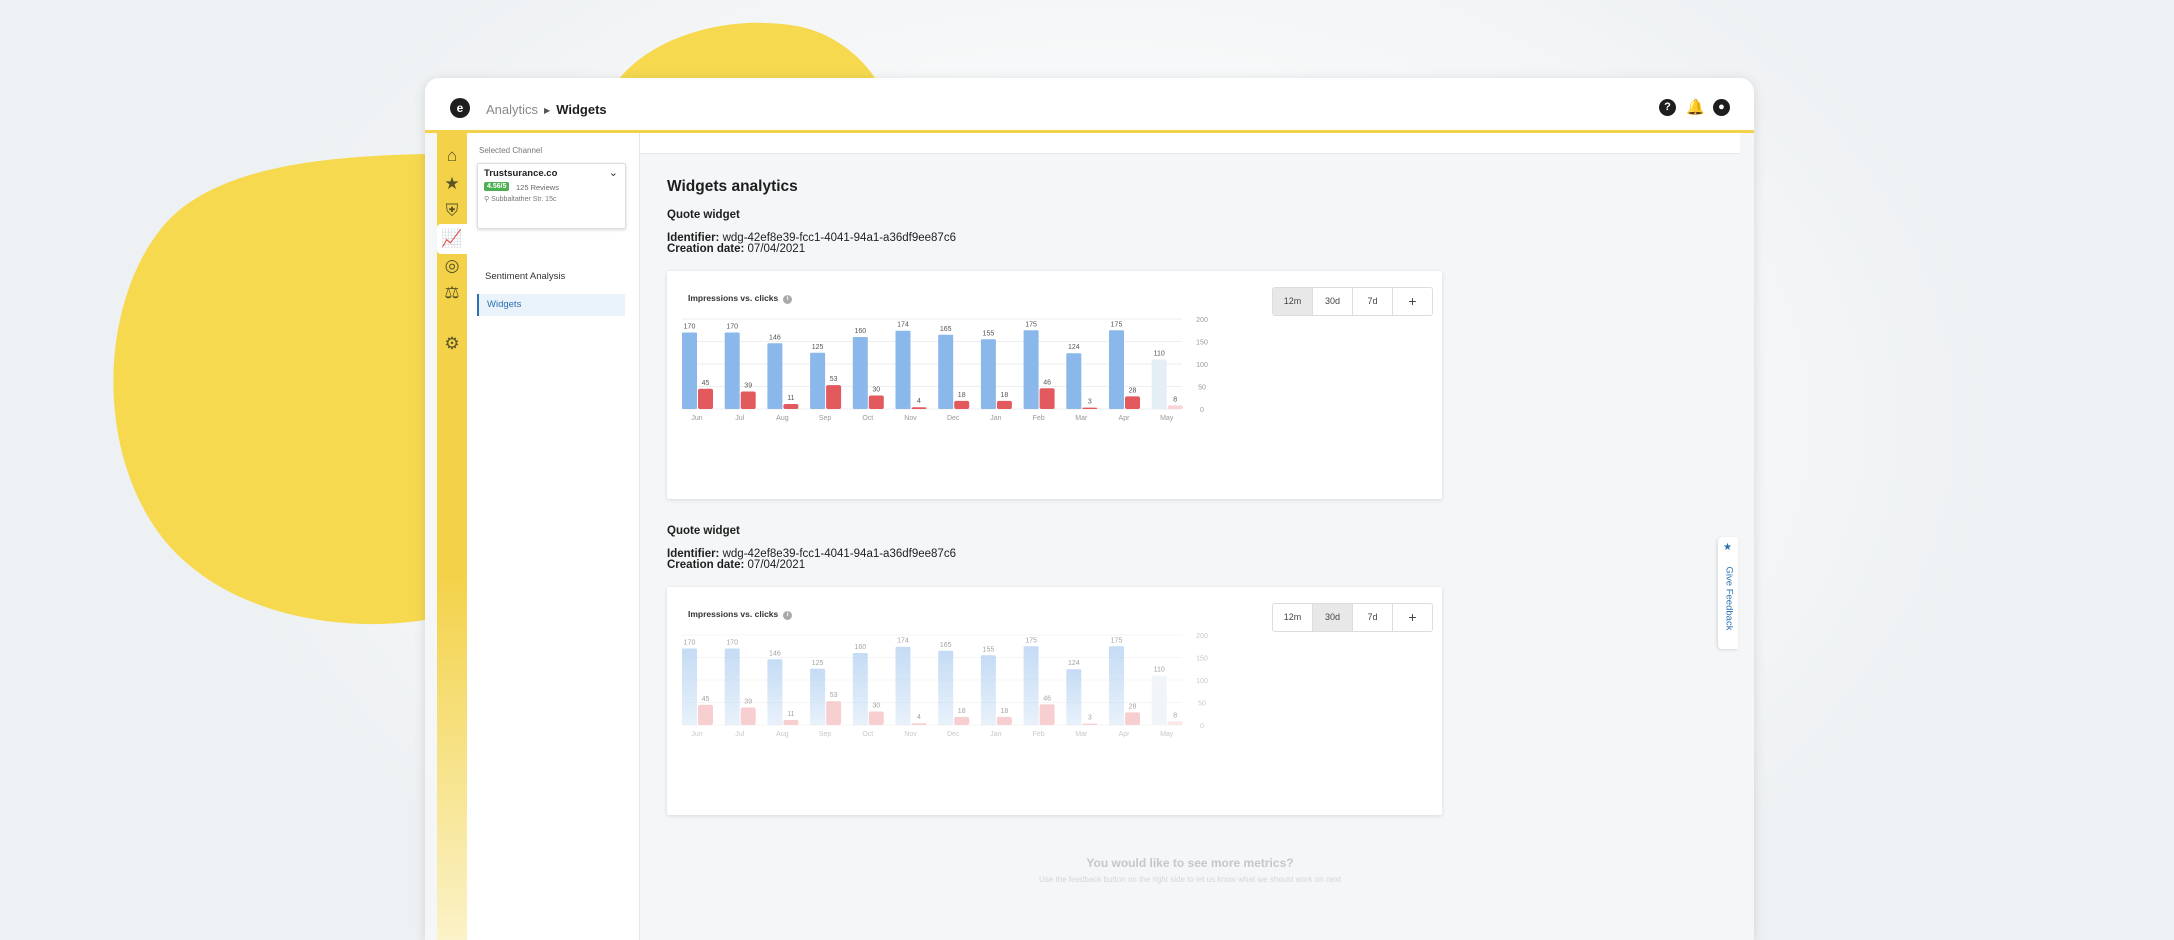 The image size is (2174, 940). What do you see at coordinates (995, 734) in the screenshot?
I see `x-tick-label: Jan` at bounding box center [995, 734].